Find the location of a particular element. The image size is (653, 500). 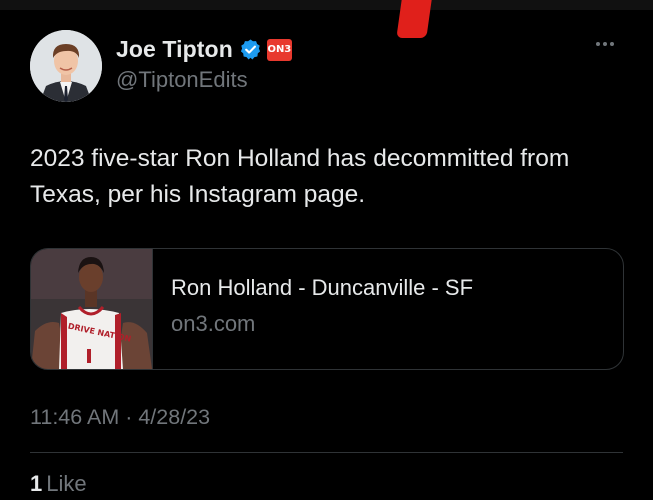

more-options-icon is located at coordinates (605, 44).